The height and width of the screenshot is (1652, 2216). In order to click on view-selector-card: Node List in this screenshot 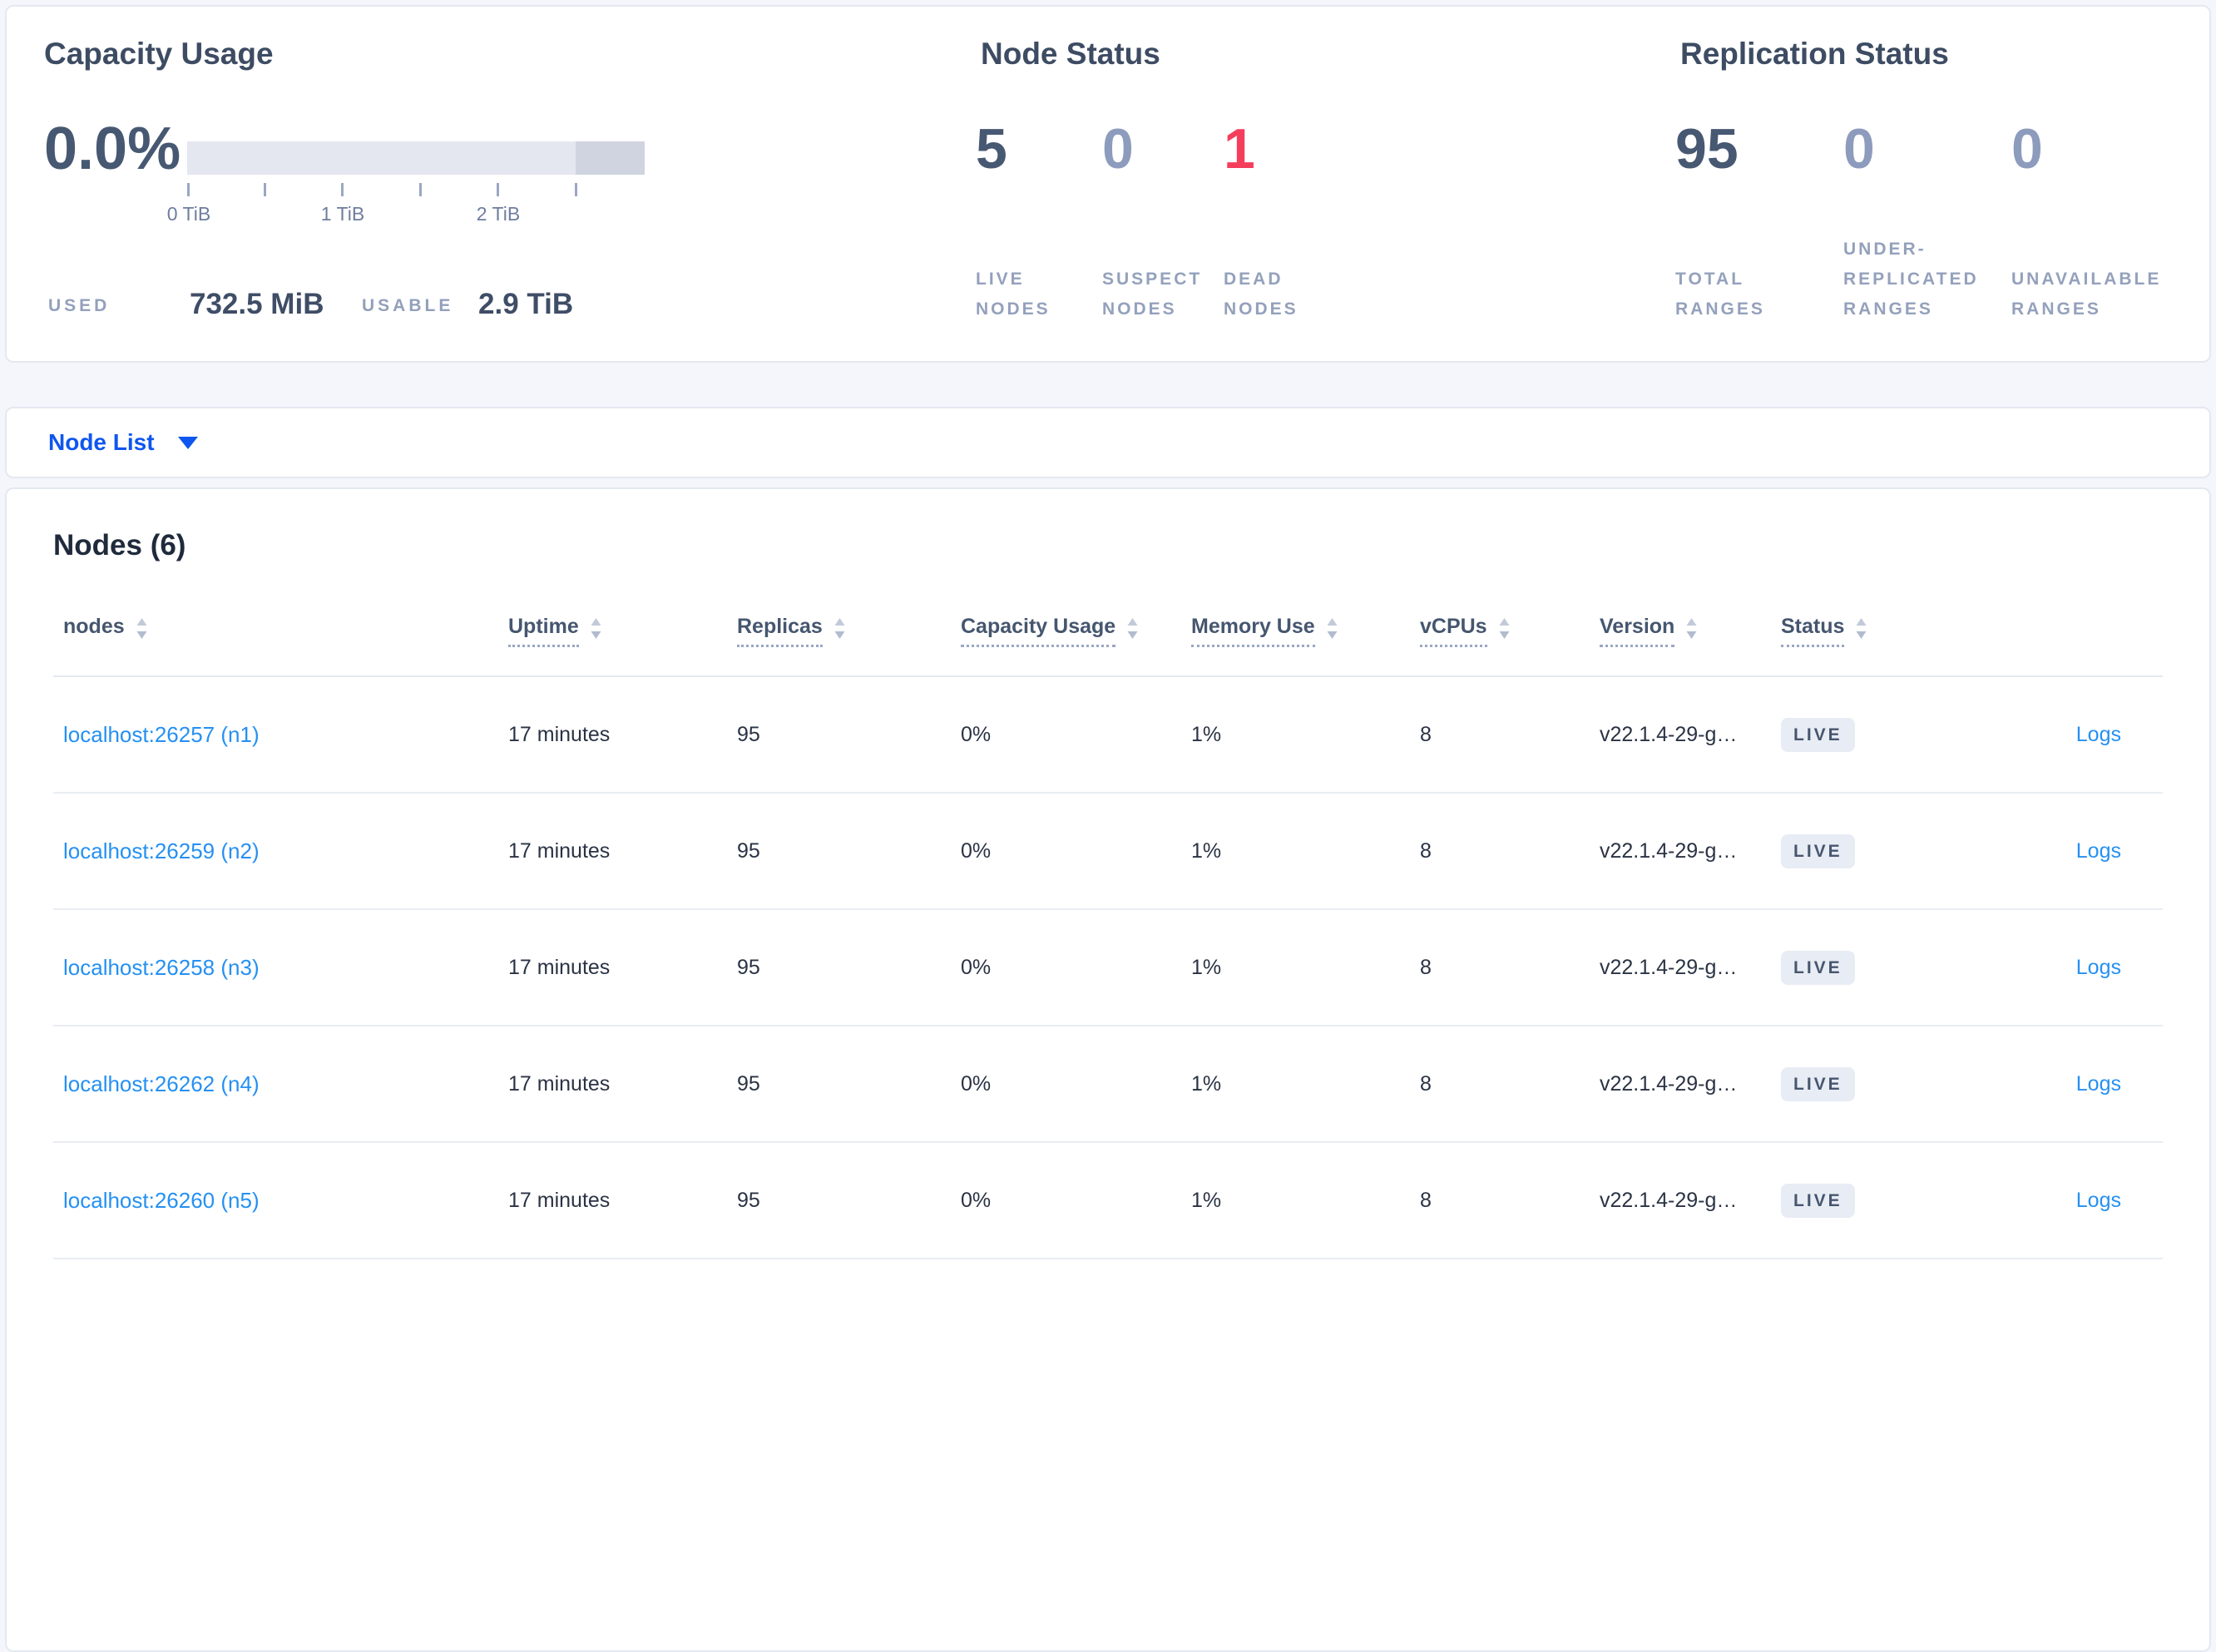, I will do `click(1108, 442)`.